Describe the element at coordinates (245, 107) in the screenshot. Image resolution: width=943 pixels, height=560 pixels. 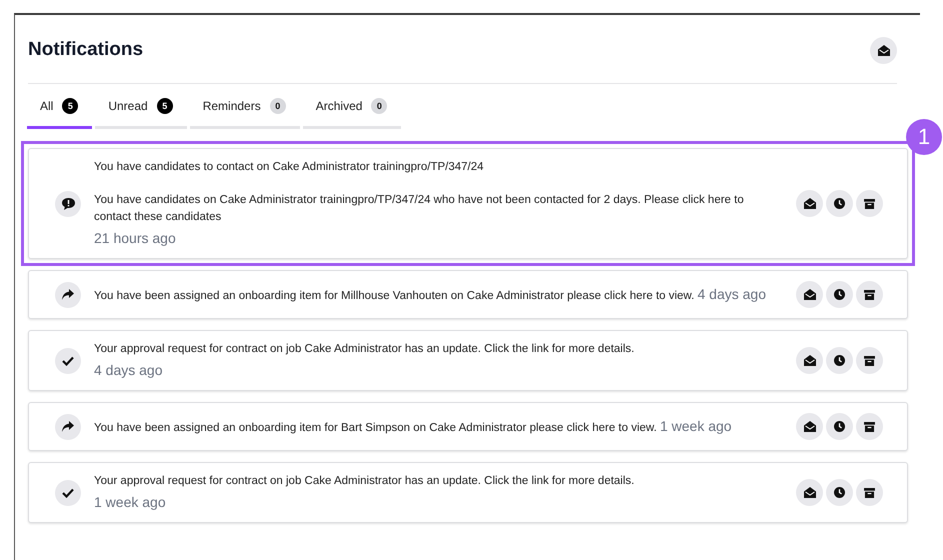
I see `tab: Reminders 0` at that location.